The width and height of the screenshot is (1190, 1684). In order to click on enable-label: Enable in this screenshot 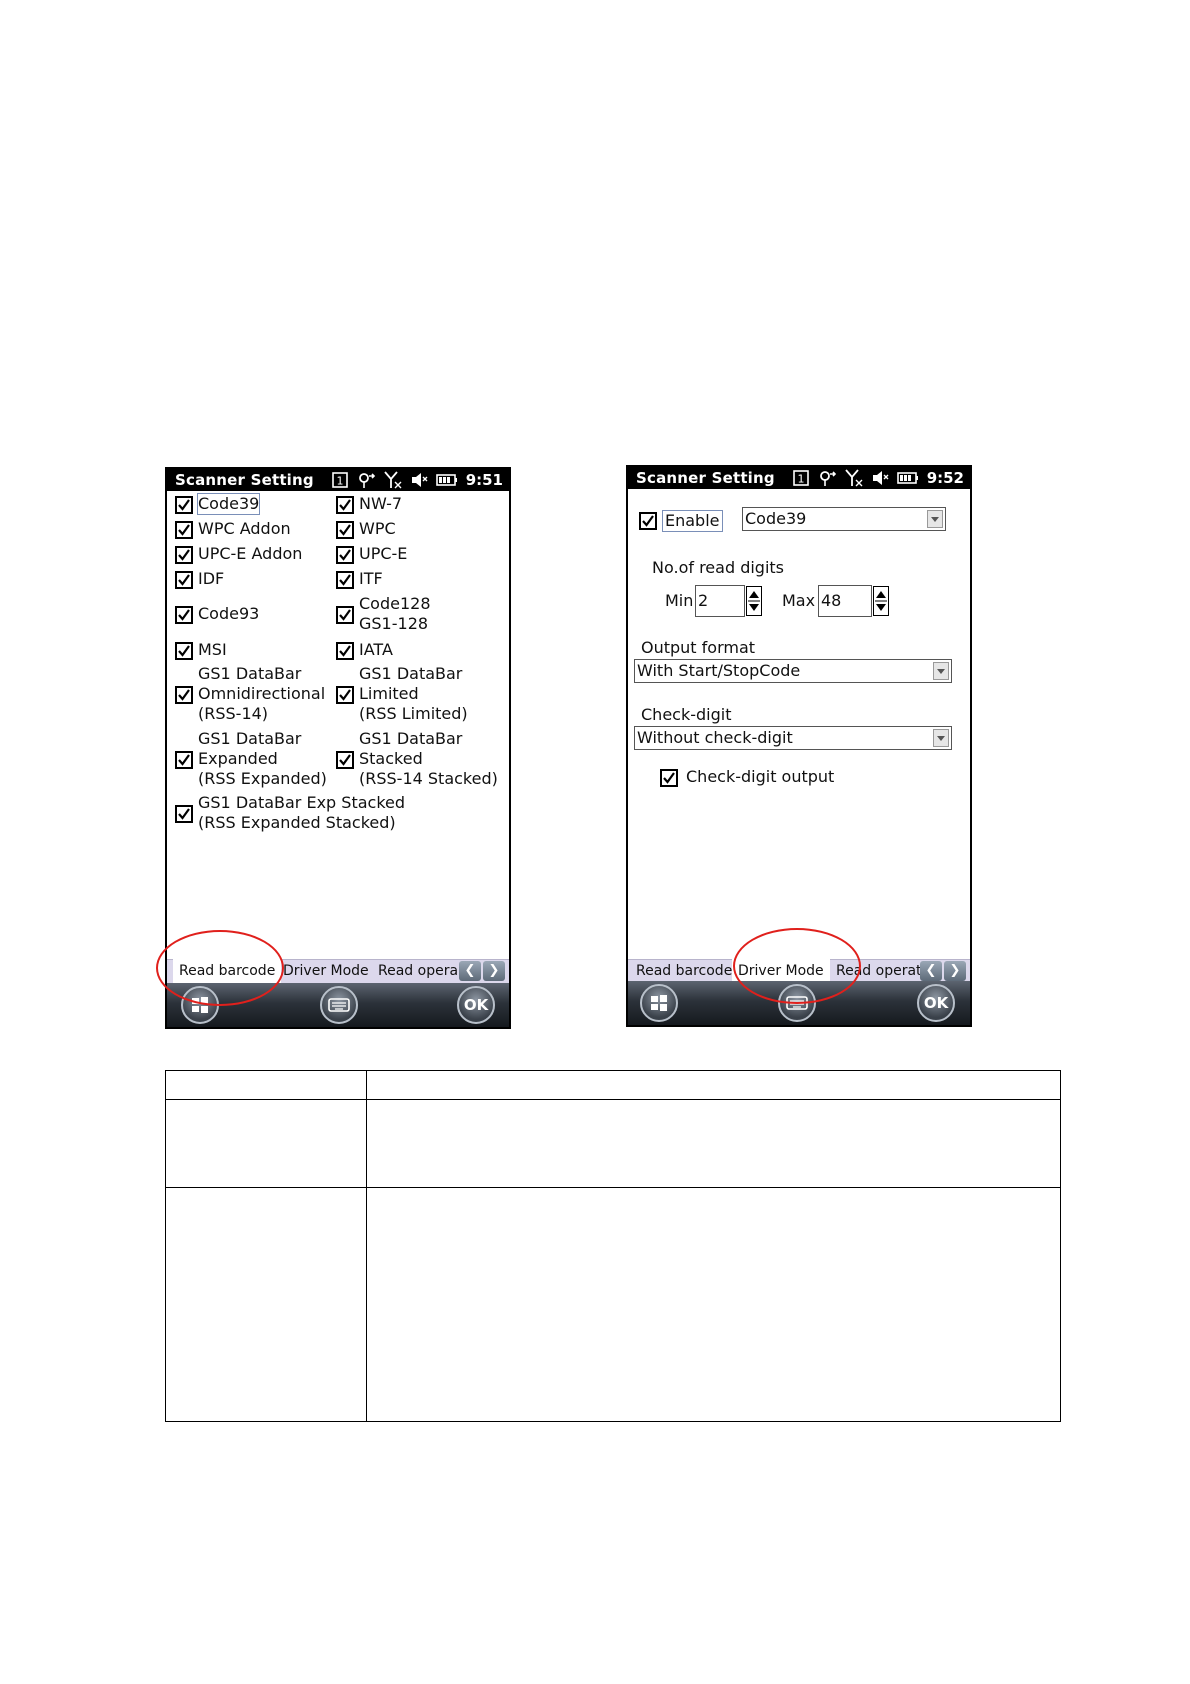, I will do `click(692, 521)`.